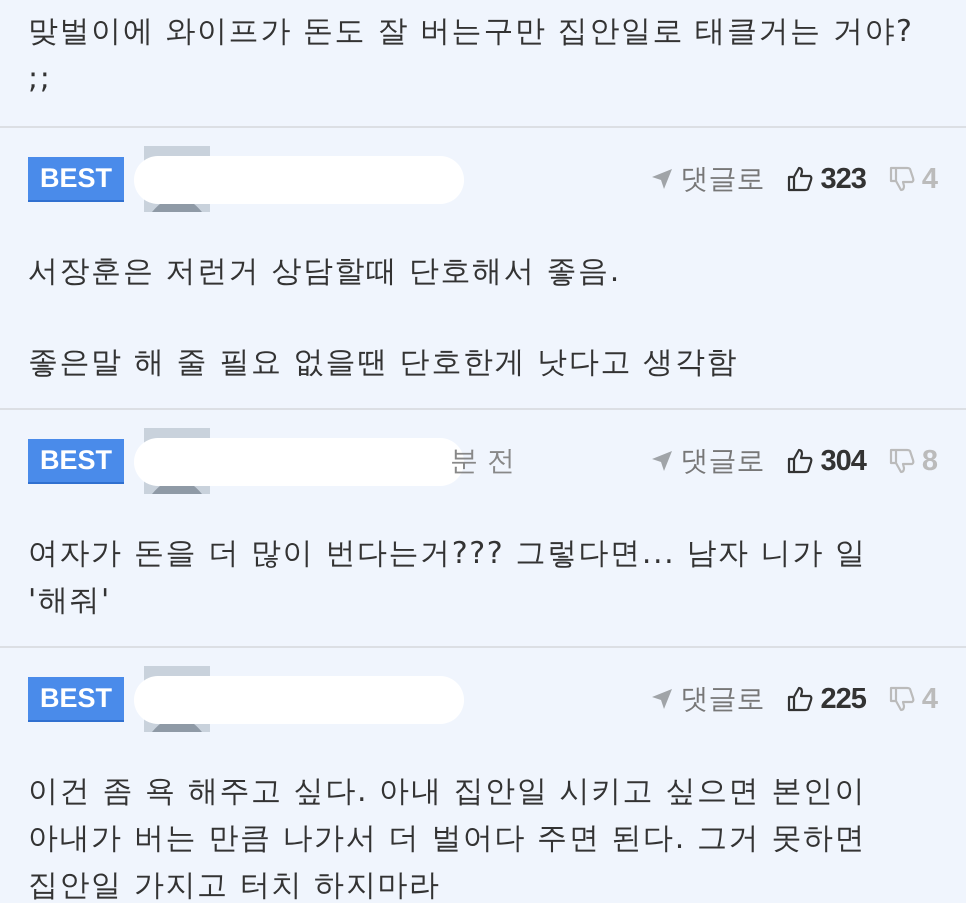 The width and height of the screenshot is (966, 903). What do you see at coordinates (826, 699) in the screenshot?
I see `like-button: 225` at bounding box center [826, 699].